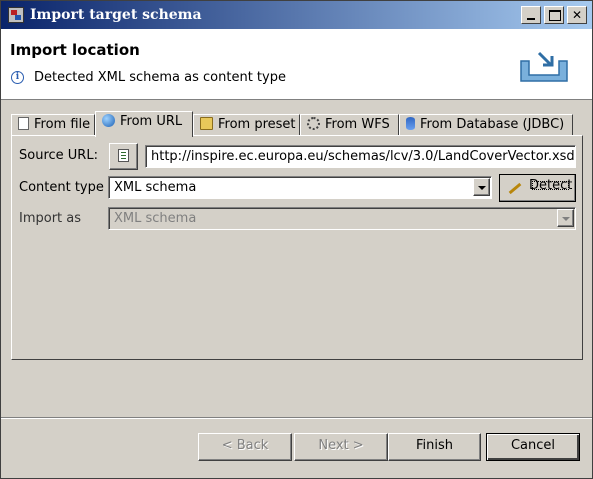 The image size is (593, 479). What do you see at coordinates (357, 124) in the screenshot?
I see `tab-label: From WFS` at bounding box center [357, 124].